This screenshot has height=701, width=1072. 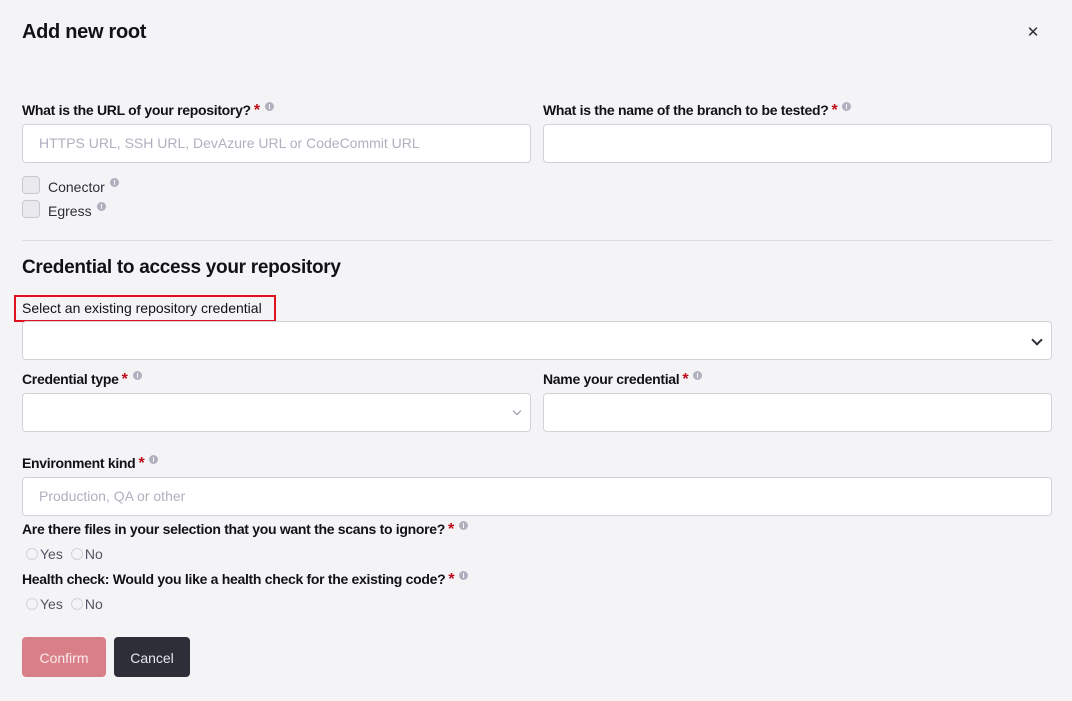 I want to click on branch-input, so click(x=797, y=143).